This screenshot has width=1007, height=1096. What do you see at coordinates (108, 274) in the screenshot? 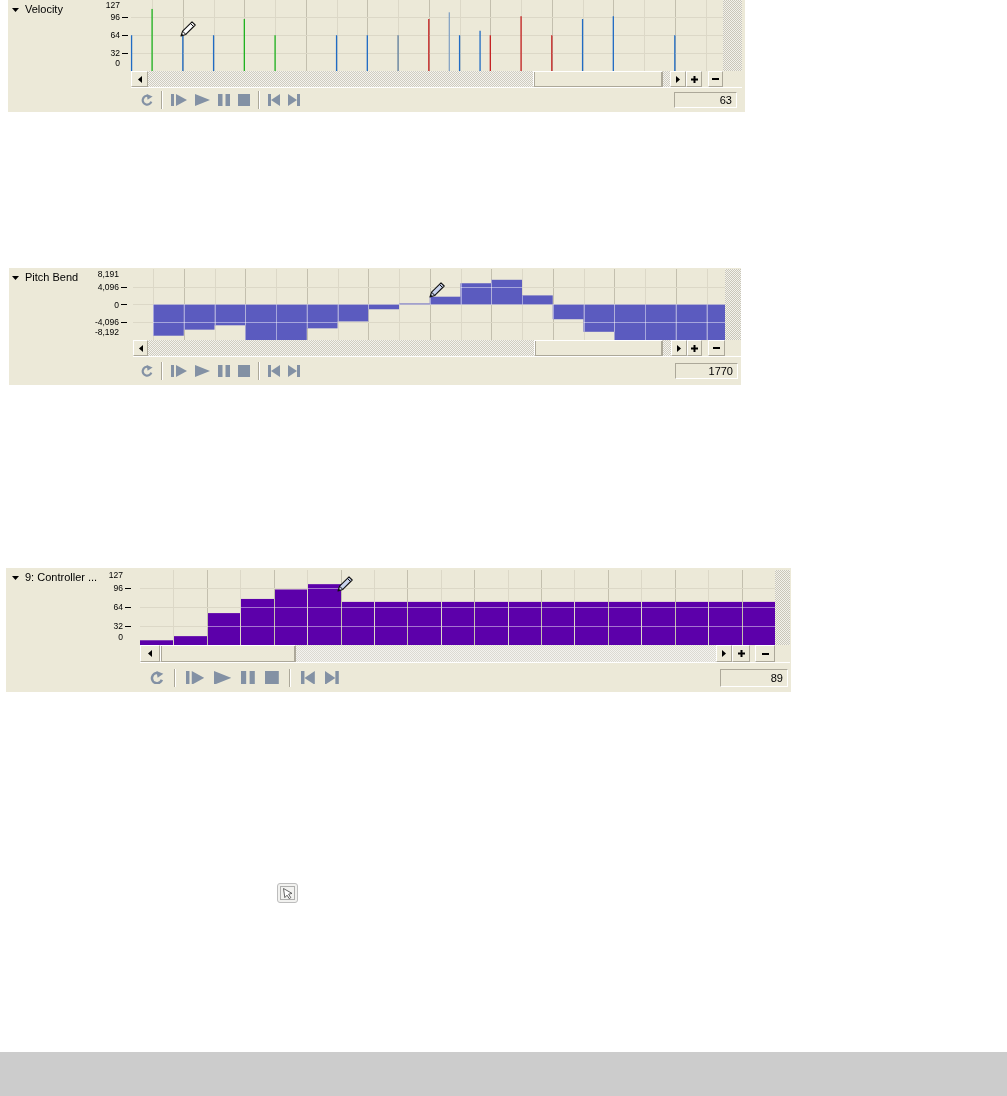
I see `axis-label: 8,191` at bounding box center [108, 274].